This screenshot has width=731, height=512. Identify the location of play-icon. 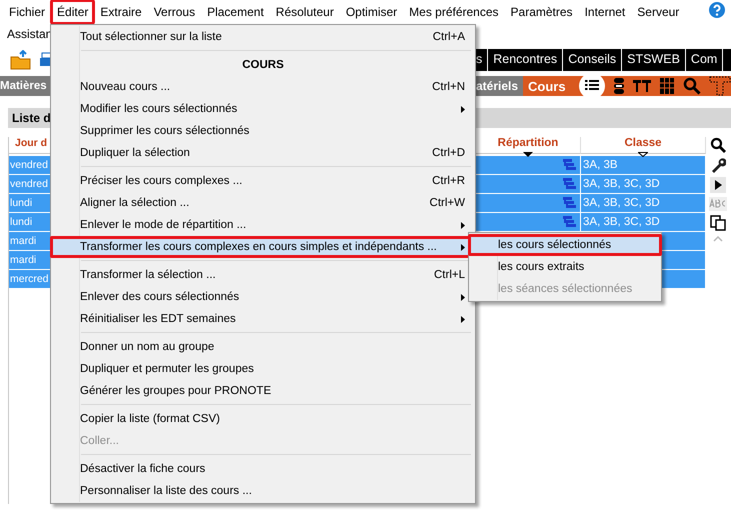
(718, 185).